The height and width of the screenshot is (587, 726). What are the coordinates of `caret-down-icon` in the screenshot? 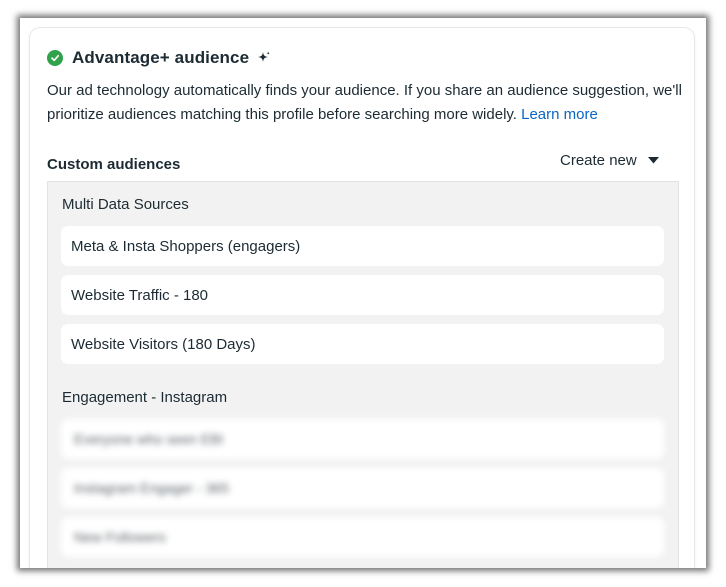 It's located at (653, 160).